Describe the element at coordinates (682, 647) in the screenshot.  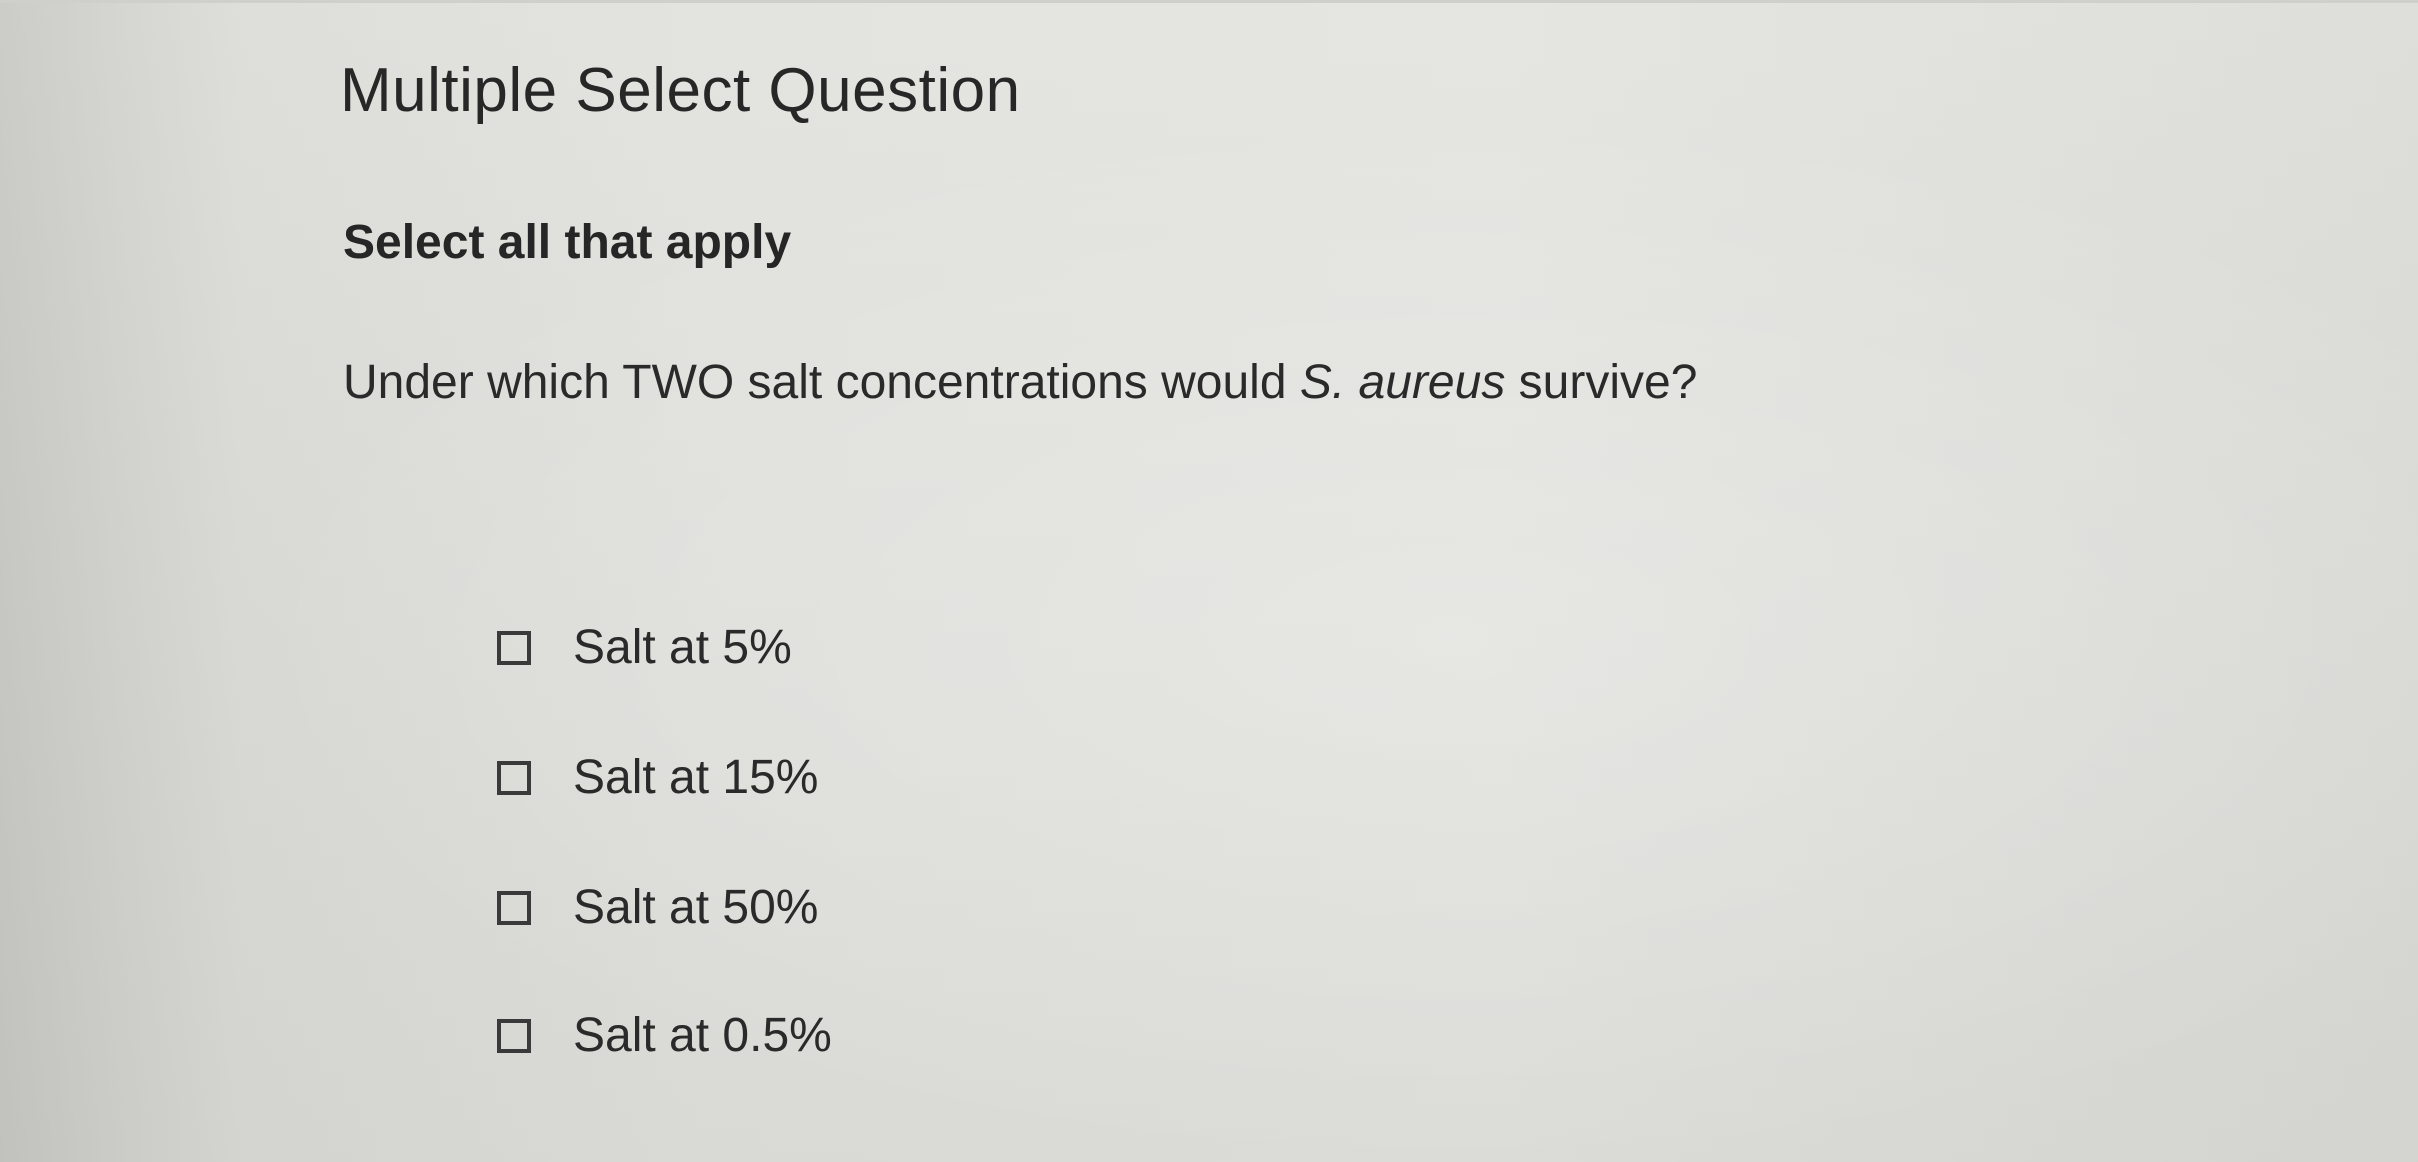
I see `option-label: Salt at 5%` at that location.